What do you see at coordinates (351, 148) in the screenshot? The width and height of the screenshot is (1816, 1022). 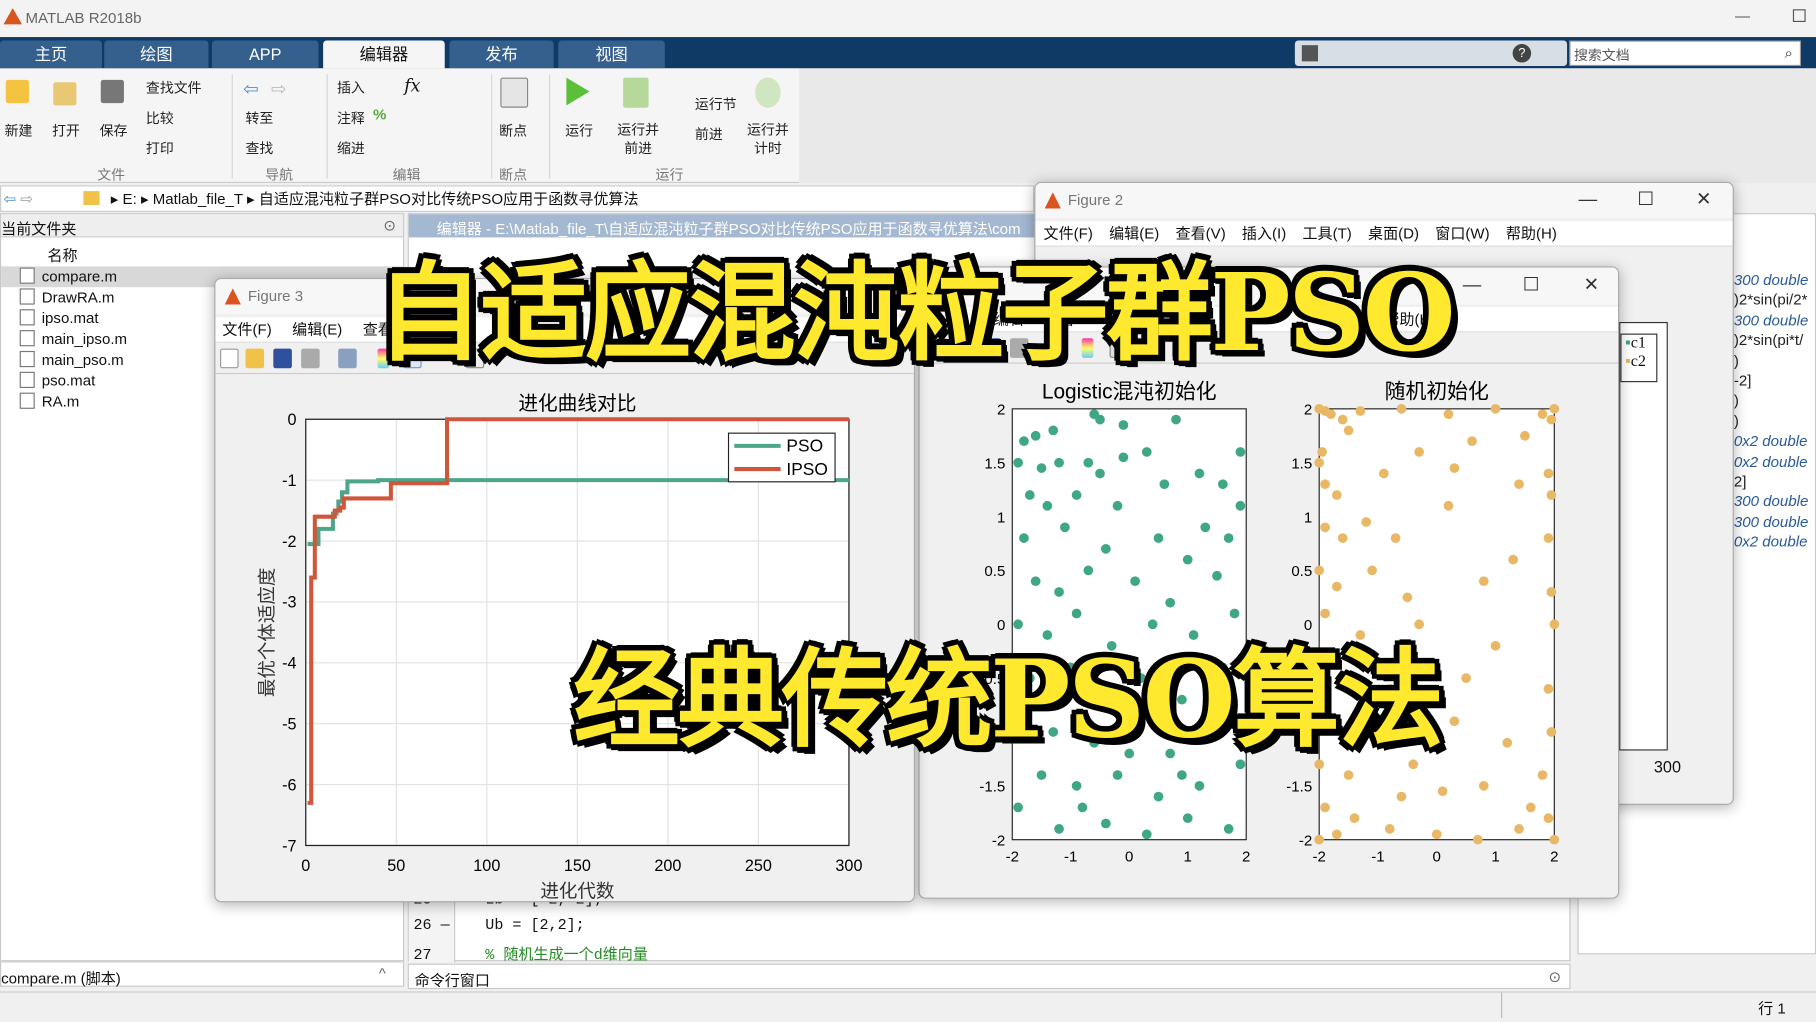 I see `indent-button: 缩进` at bounding box center [351, 148].